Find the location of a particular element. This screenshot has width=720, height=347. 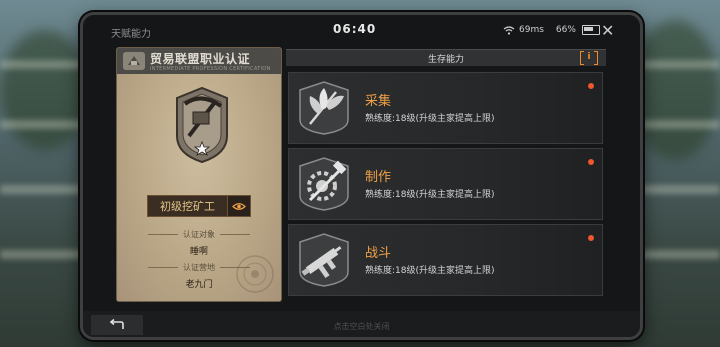

eye-icon is located at coordinates (239, 206).